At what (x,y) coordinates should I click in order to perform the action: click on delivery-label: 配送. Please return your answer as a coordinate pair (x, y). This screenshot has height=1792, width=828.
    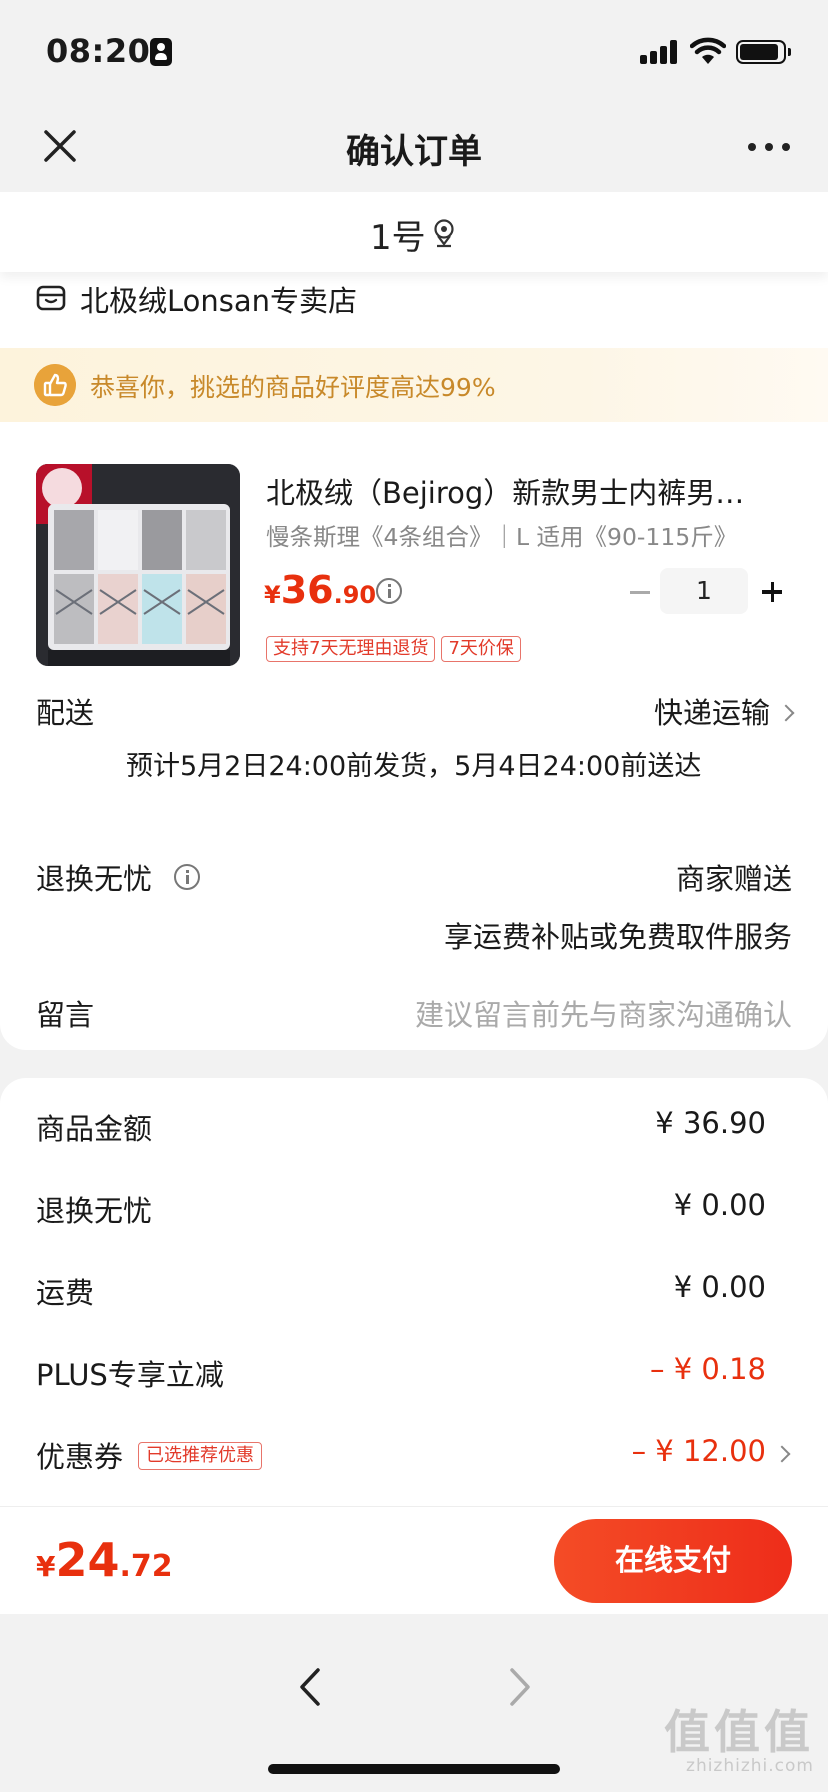
    Looking at the image, I should click on (65, 713).